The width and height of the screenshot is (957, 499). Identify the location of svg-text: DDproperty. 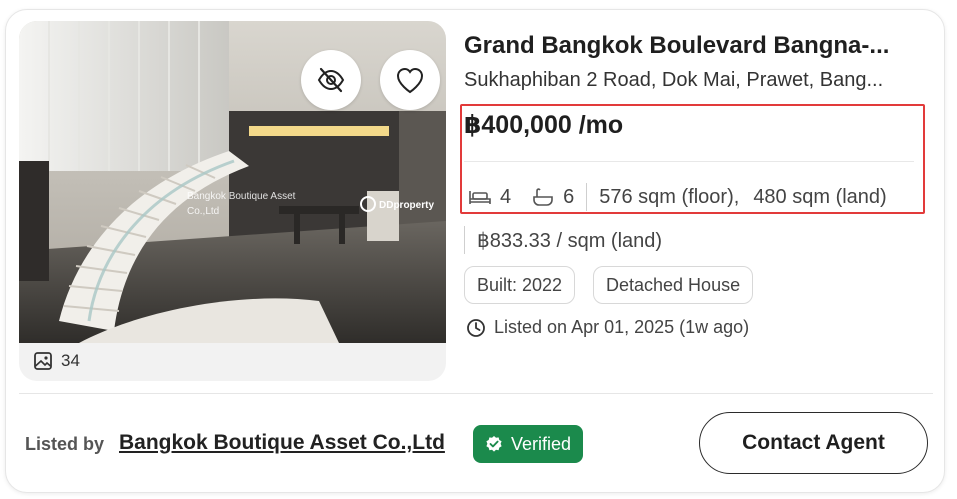
(406, 205).